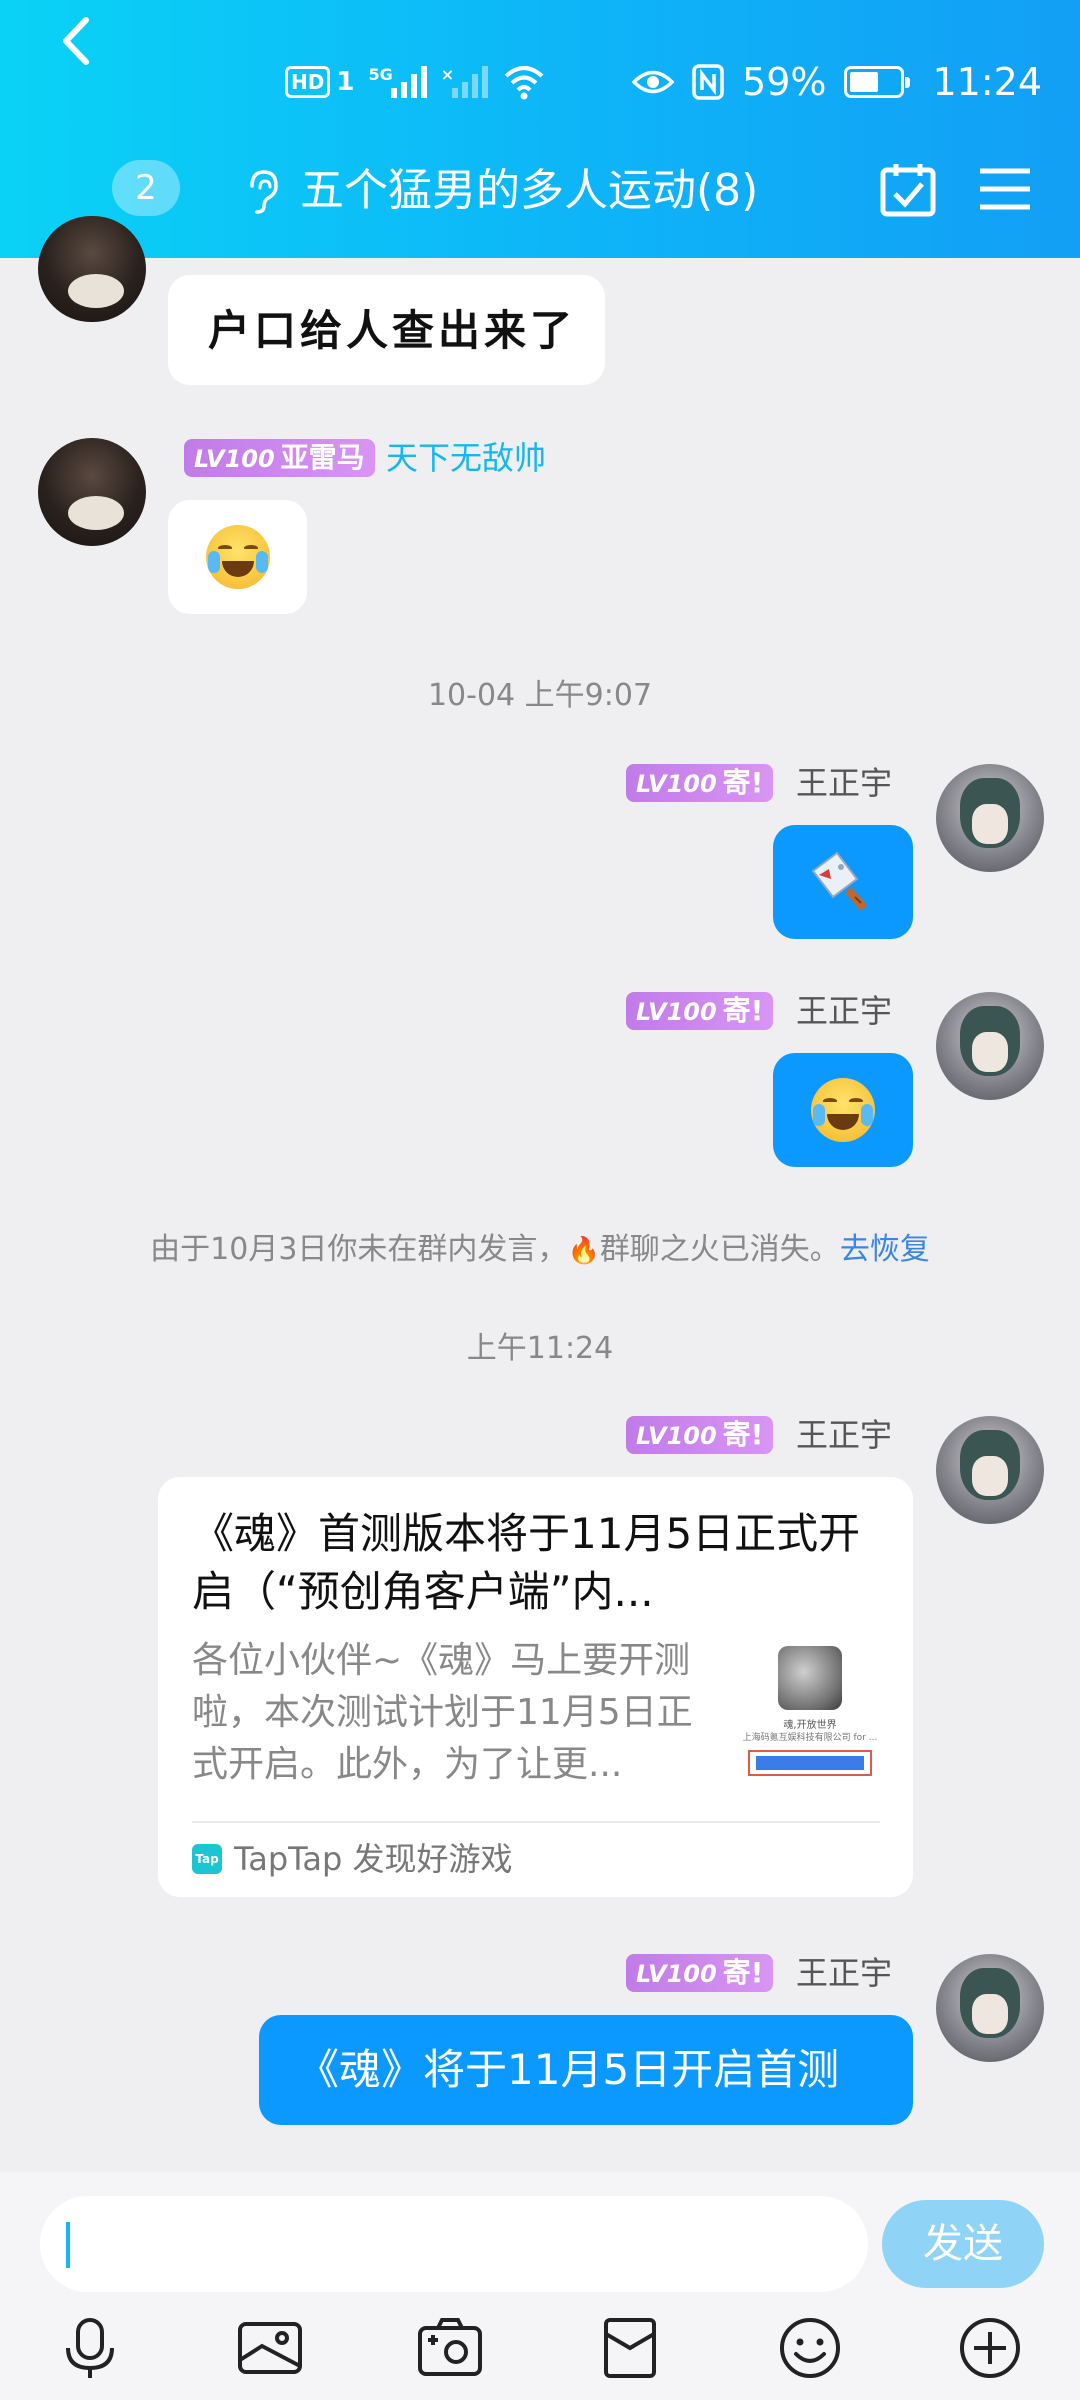 This screenshot has height=2400, width=1080. What do you see at coordinates (708, 82) in the screenshot?
I see `nfc-icon` at bounding box center [708, 82].